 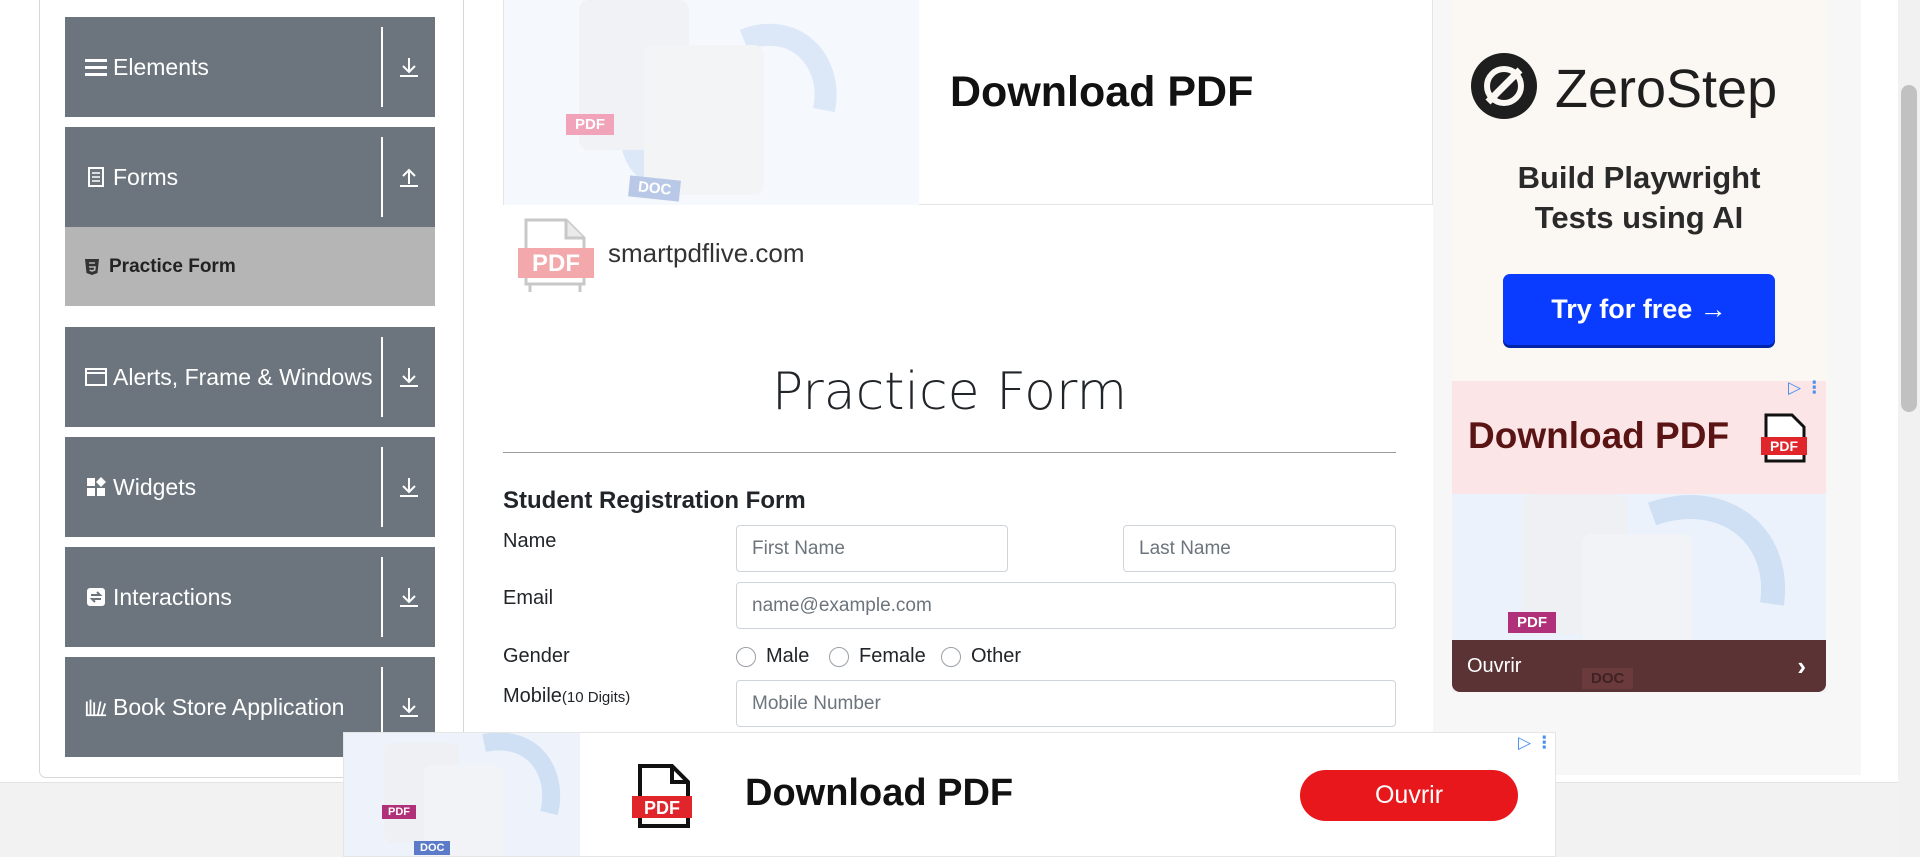 What do you see at coordinates (1066, 605) in the screenshot?
I see `email-input: name@example.com` at bounding box center [1066, 605].